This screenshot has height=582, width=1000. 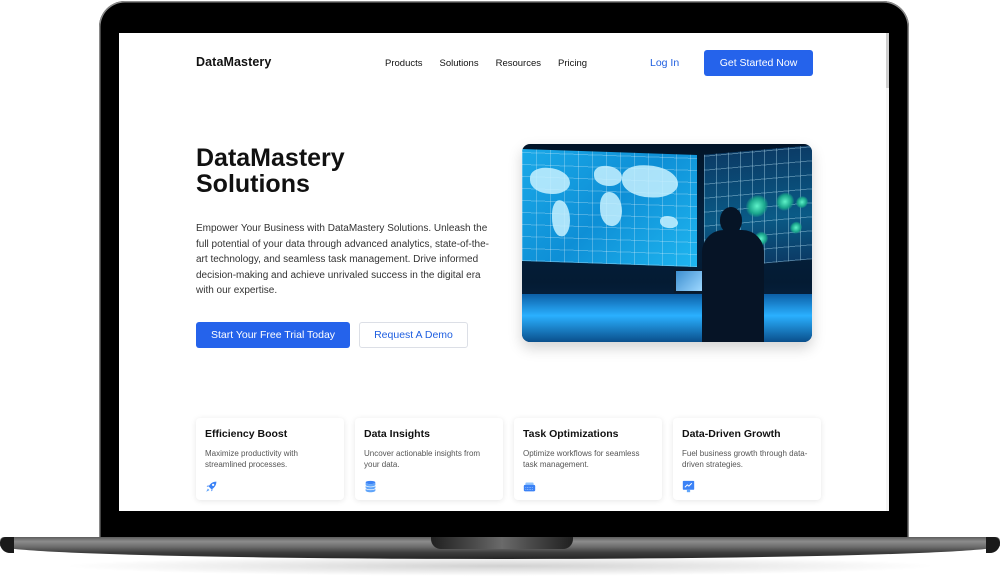 What do you see at coordinates (731, 434) in the screenshot?
I see `feature-title: Data-Driven Growth` at bounding box center [731, 434].